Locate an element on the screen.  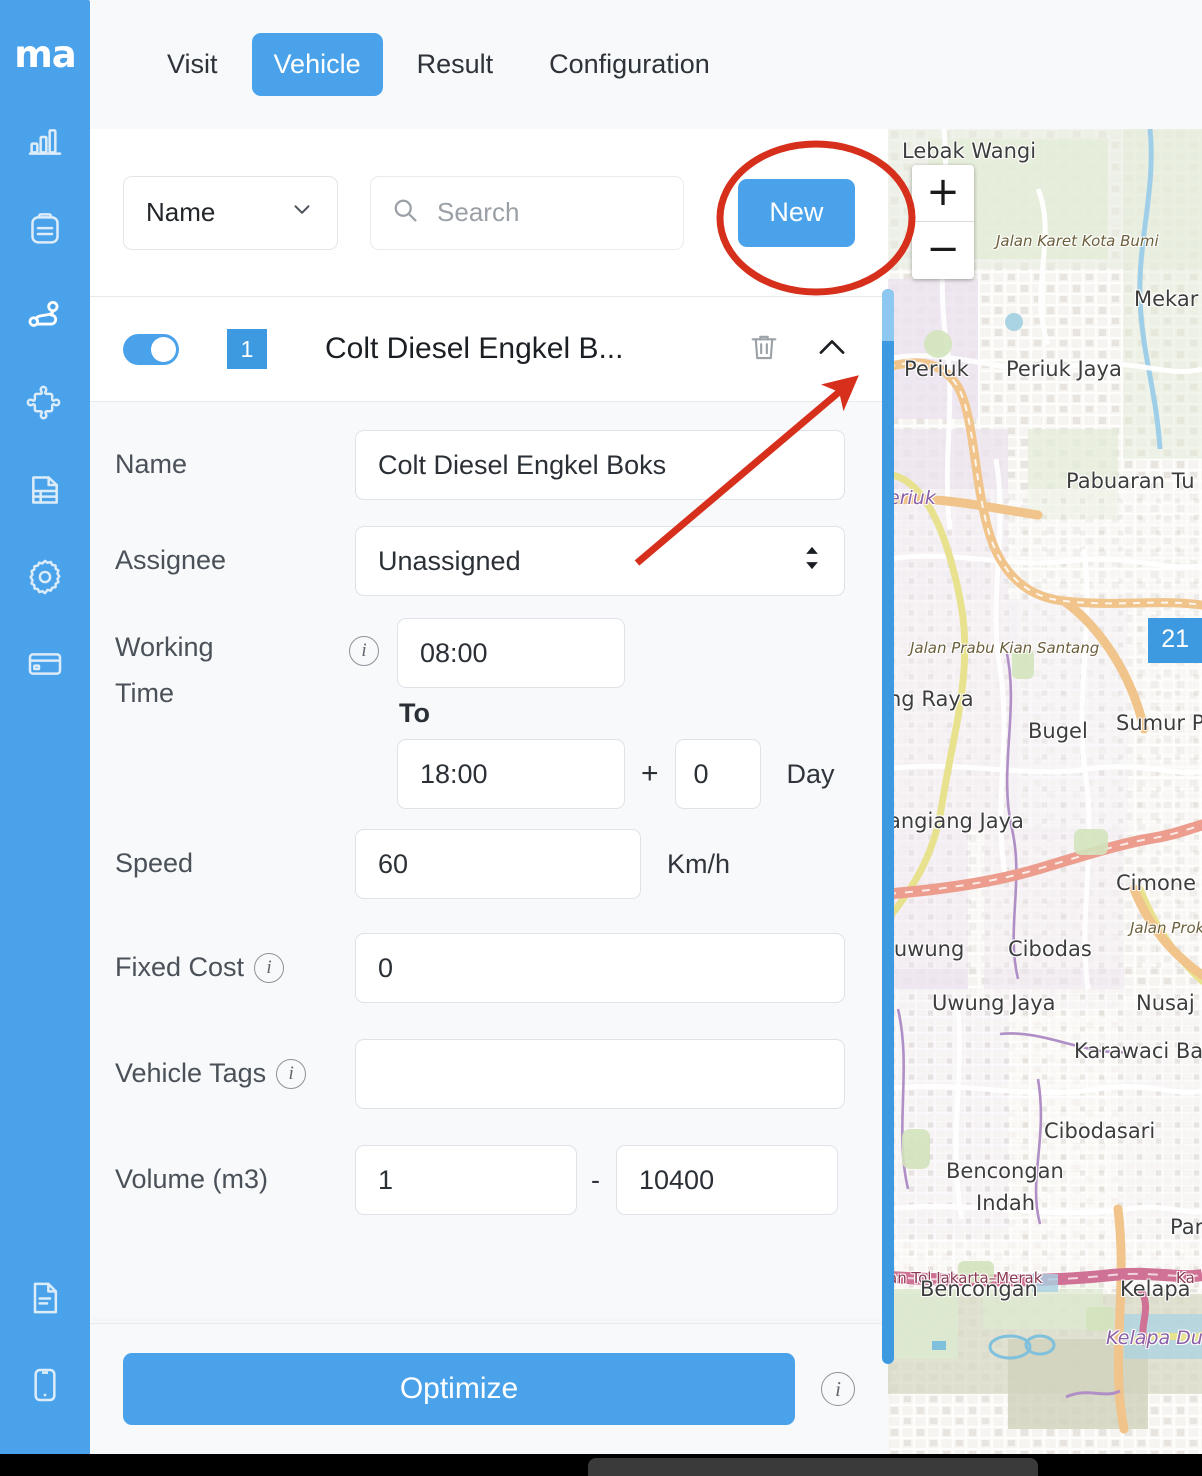
map-label: angiang Jaya is located at coordinates (956, 821).